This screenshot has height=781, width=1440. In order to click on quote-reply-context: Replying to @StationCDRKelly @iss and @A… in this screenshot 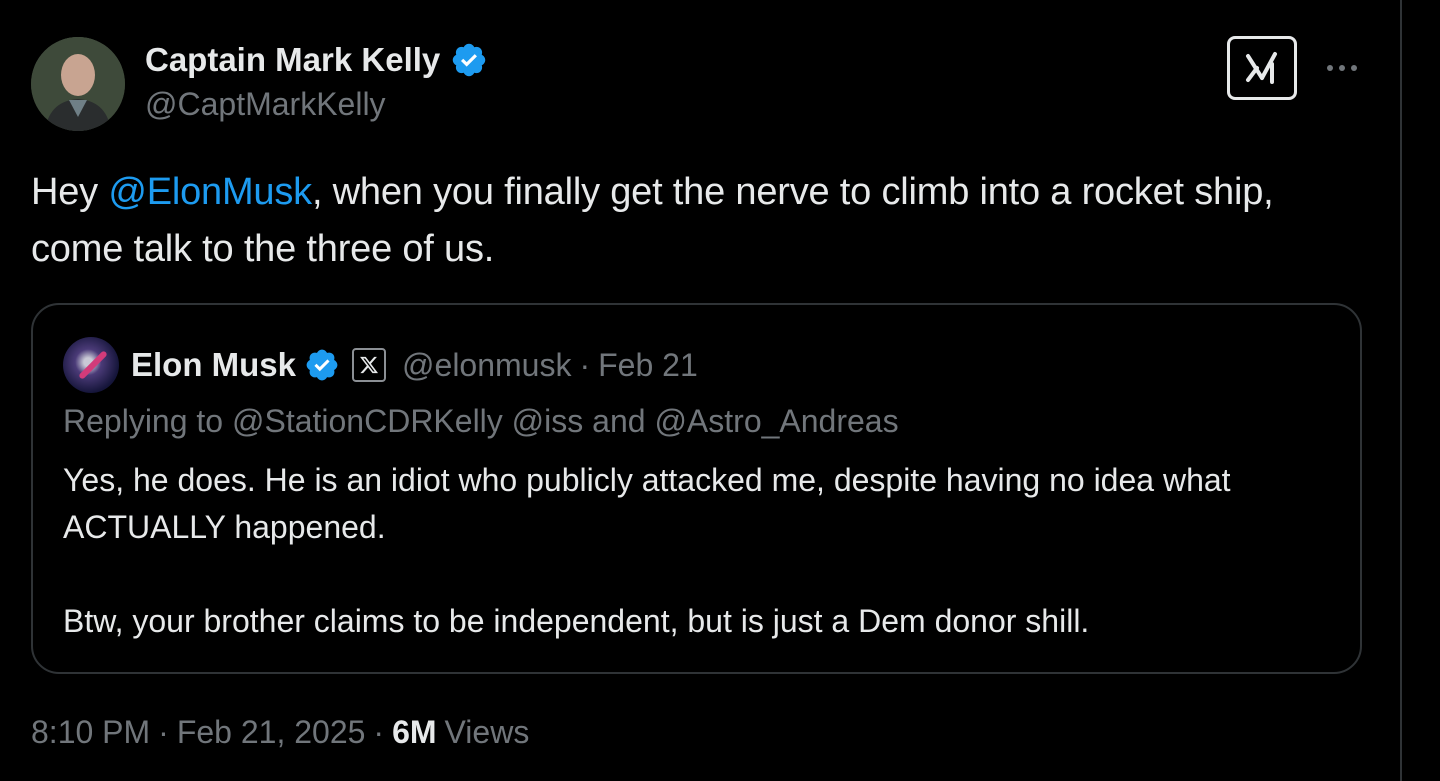, I will do `click(481, 421)`.